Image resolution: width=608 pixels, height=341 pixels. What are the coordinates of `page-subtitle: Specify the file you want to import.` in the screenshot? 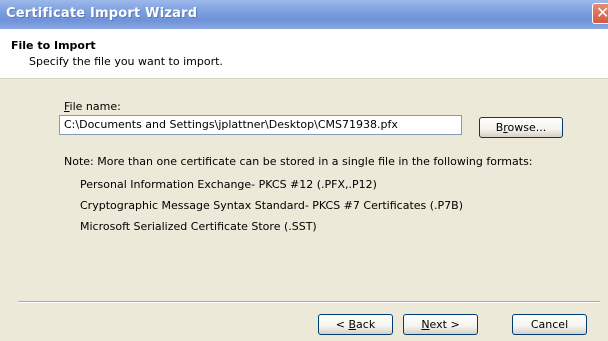 It's located at (126, 61).